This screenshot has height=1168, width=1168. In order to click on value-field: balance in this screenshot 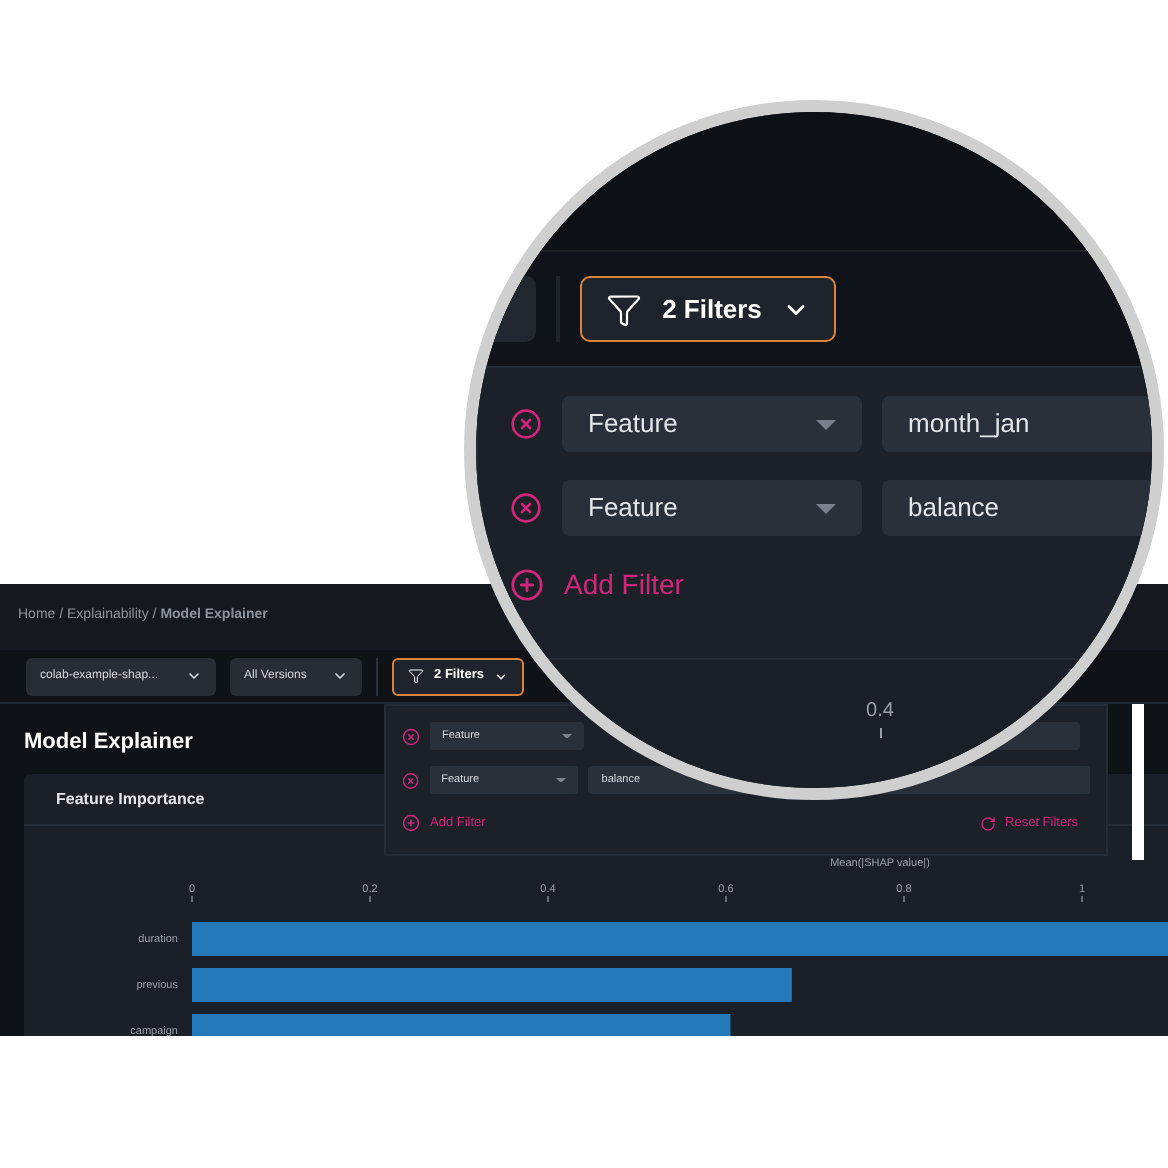, I will do `click(1017, 508)`.